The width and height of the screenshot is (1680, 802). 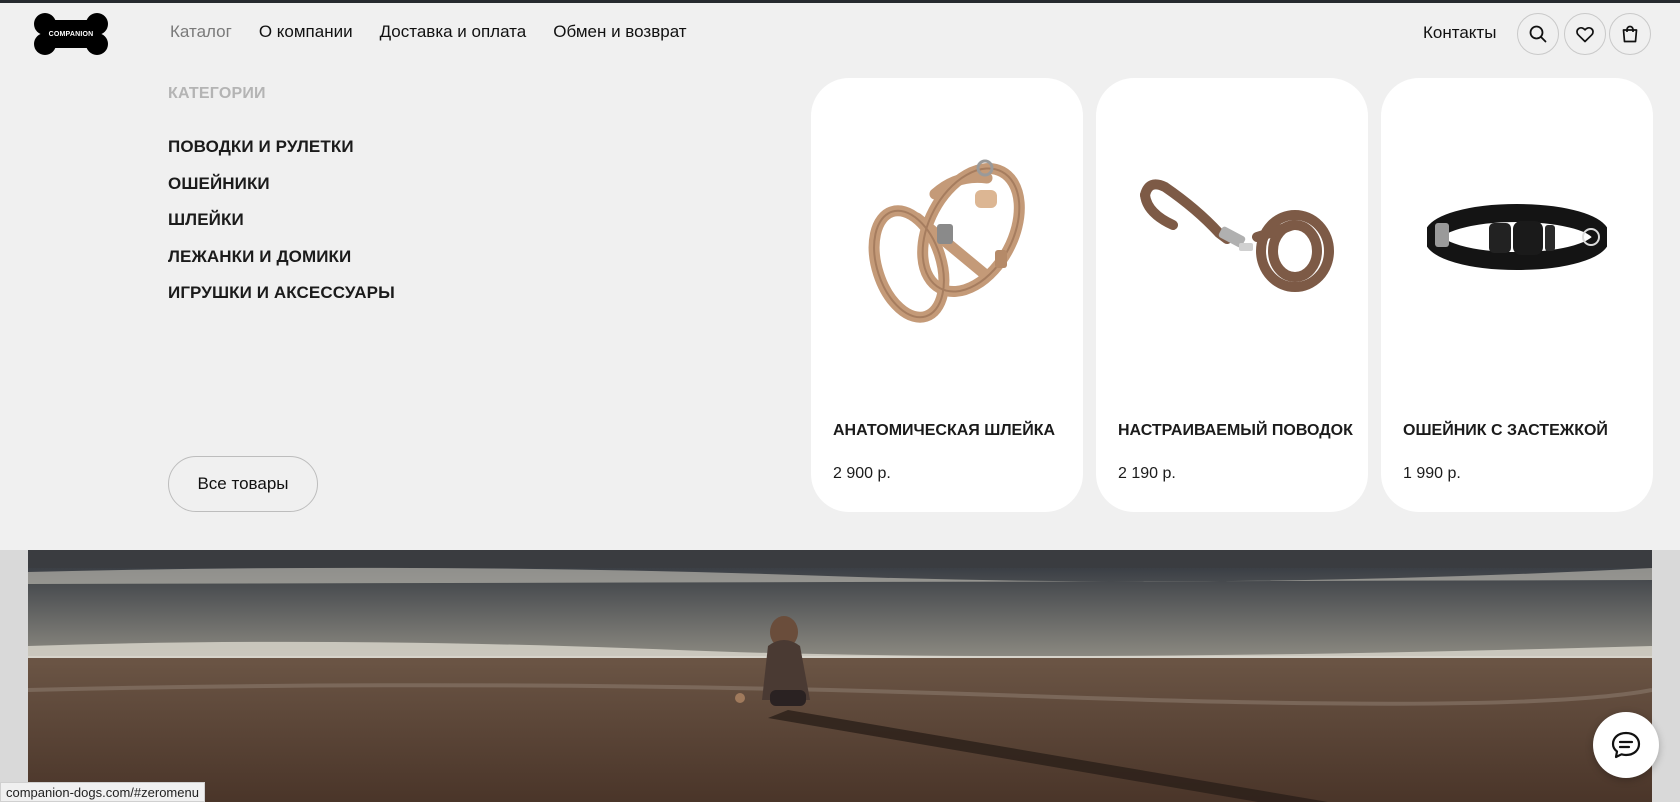 What do you see at coordinates (944, 431) in the screenshot?
I see `product-name: АНАТОМИЧЕСКАЯ ШЛЕЙКА` at bounding box center [944, 431].